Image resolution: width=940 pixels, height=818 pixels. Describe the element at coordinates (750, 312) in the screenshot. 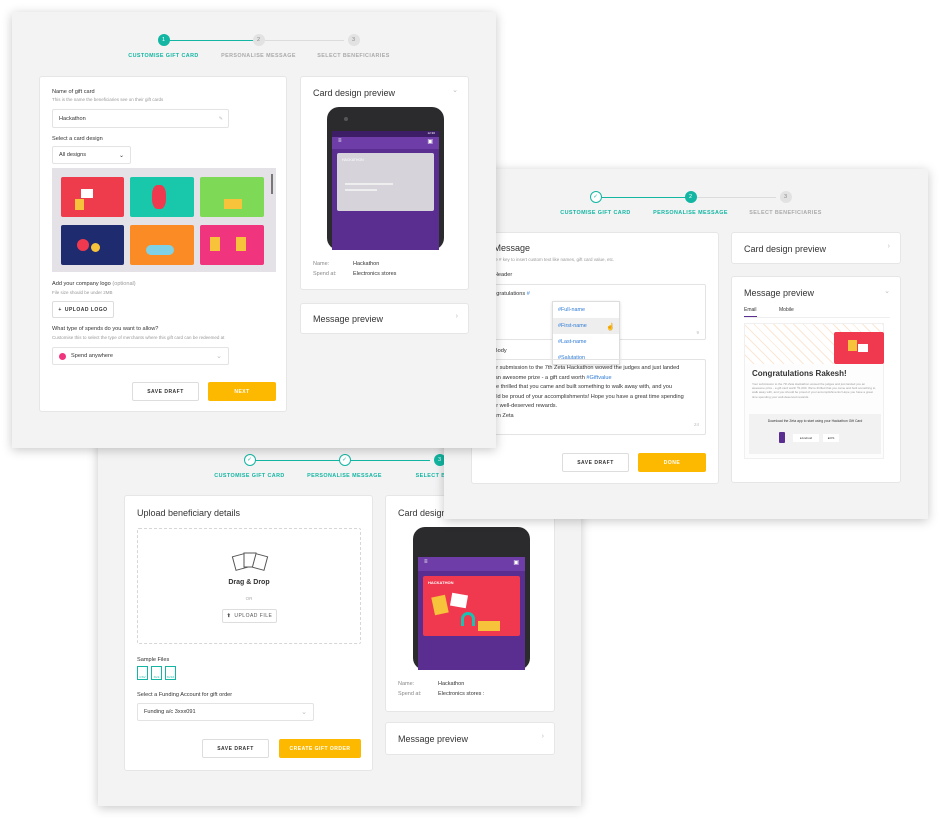

I see `tab-email: Email` at that location.